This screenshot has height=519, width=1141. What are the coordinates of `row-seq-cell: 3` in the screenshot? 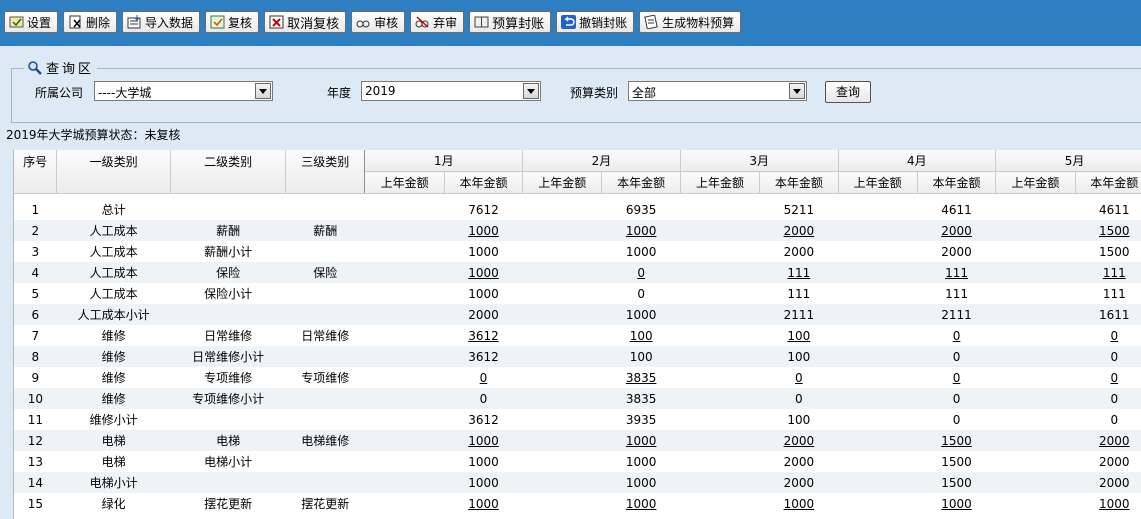 It's located at (35, 251).